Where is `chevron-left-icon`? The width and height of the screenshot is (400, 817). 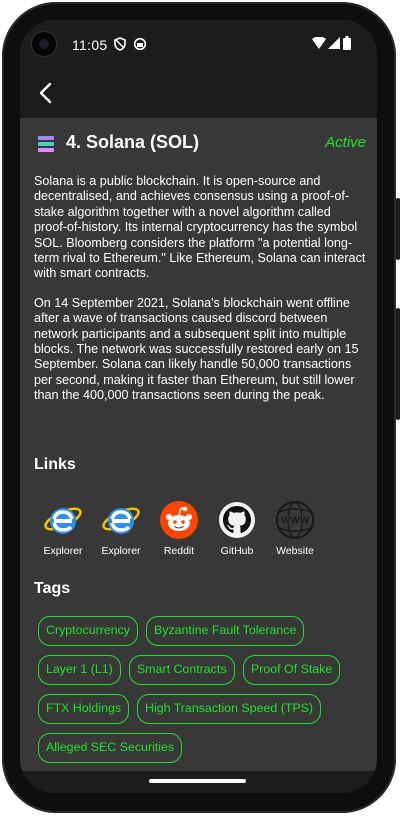 chevron-left-icon is located at coordinates (45, 93).